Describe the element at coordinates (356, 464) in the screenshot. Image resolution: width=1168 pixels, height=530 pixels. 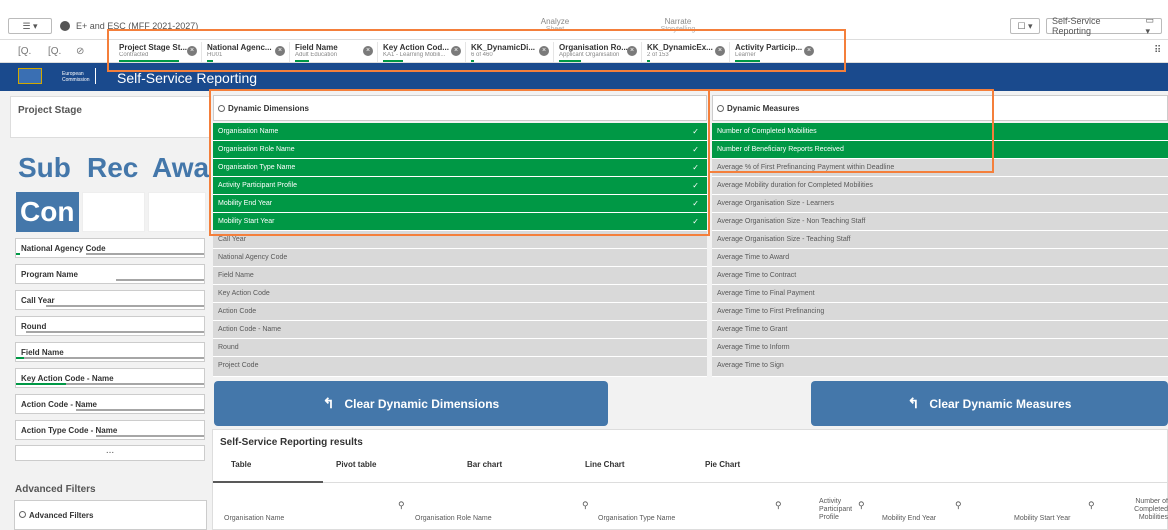
I see `tab-pivot-table: Pivot table` at that location.